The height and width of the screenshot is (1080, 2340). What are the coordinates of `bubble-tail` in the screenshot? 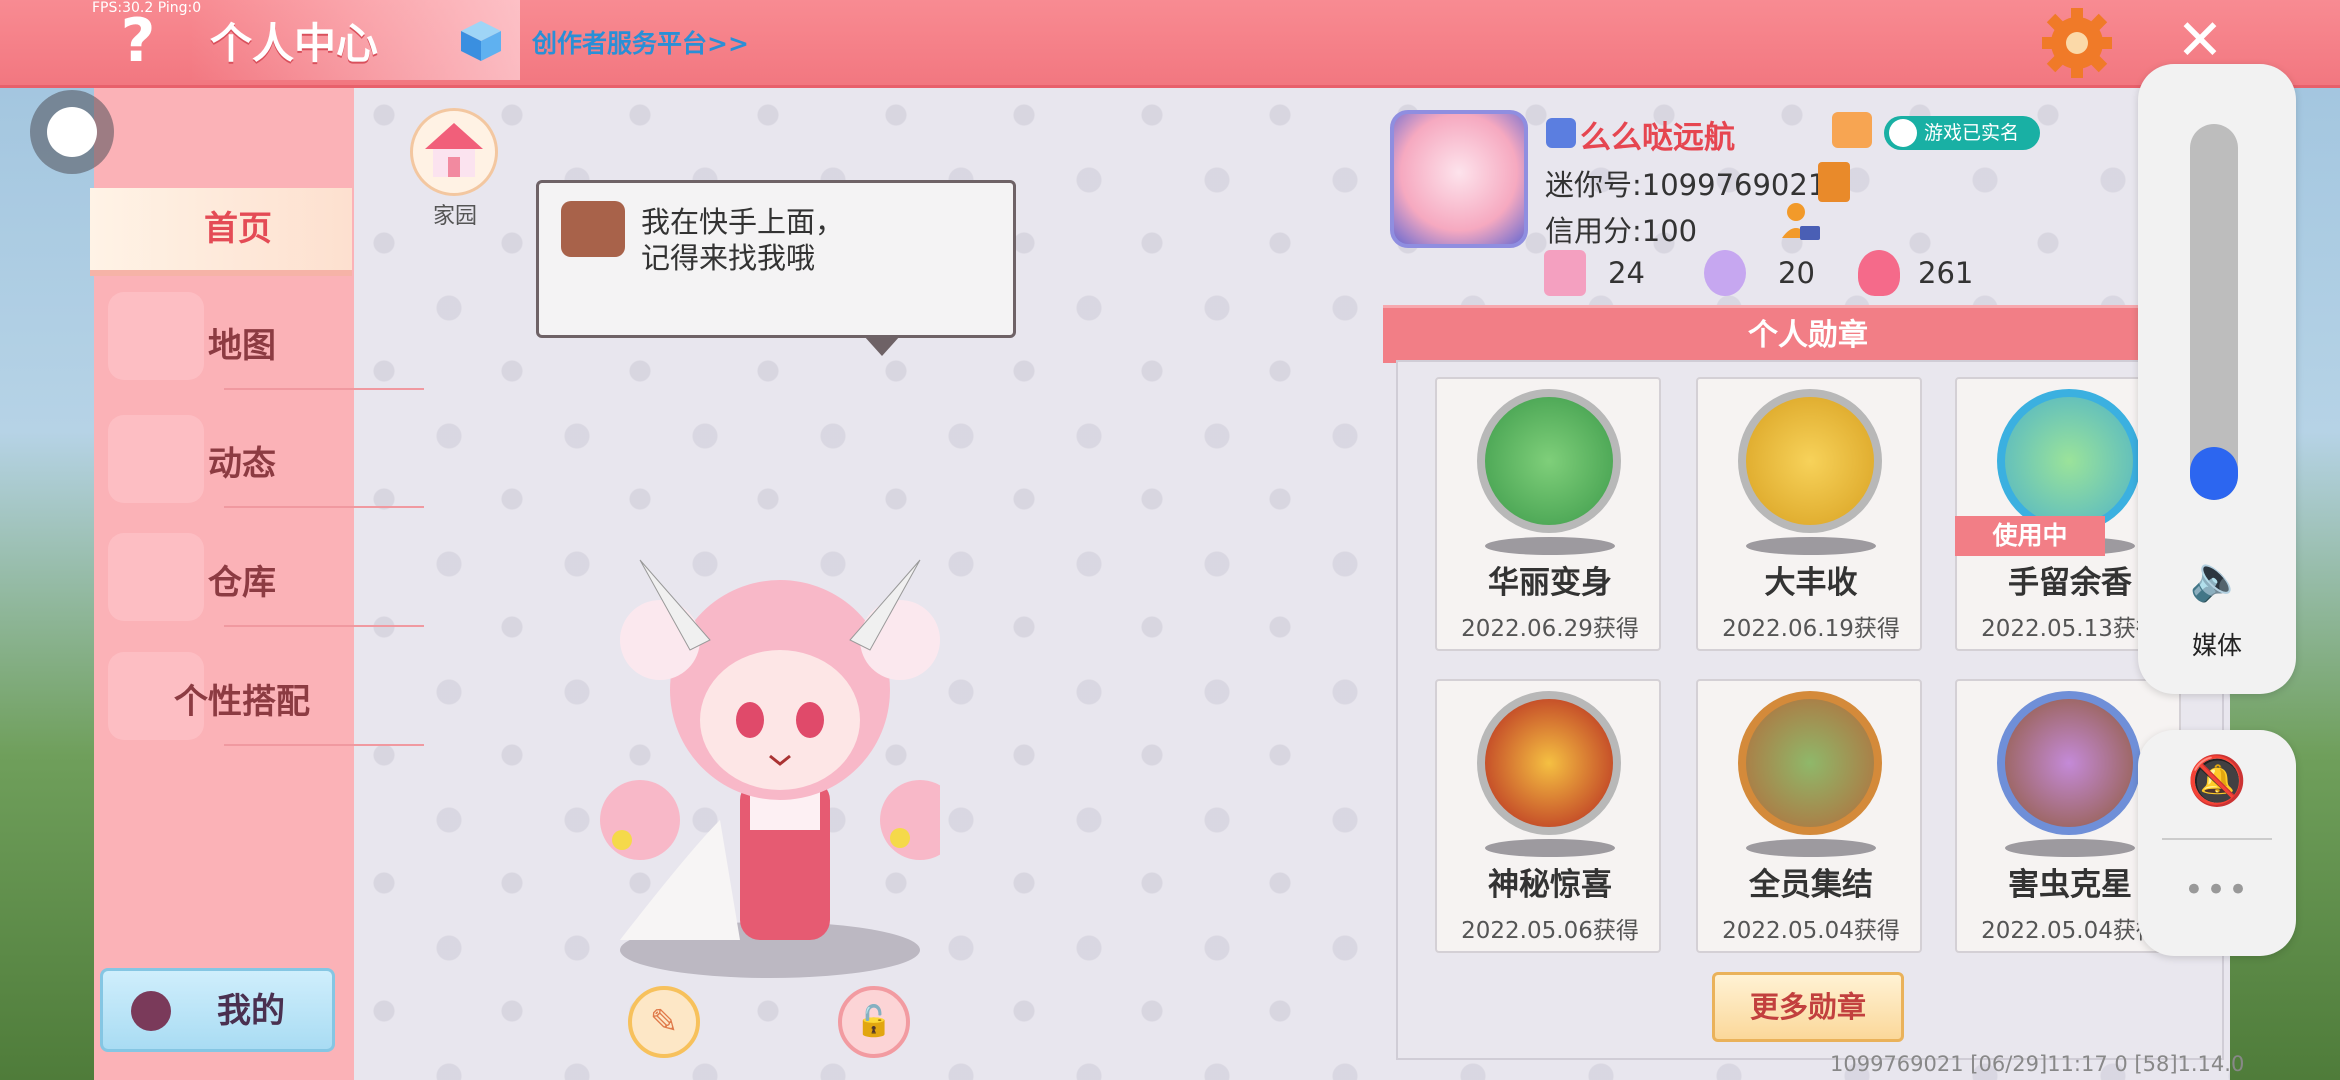 It's located at (882, 346).